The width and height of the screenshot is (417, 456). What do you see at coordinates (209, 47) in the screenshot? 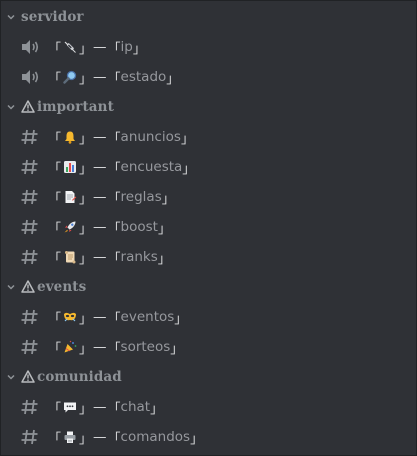
I see `channel-ip: 「 」 — 「 ip 」` at bounding box center [209, 47].